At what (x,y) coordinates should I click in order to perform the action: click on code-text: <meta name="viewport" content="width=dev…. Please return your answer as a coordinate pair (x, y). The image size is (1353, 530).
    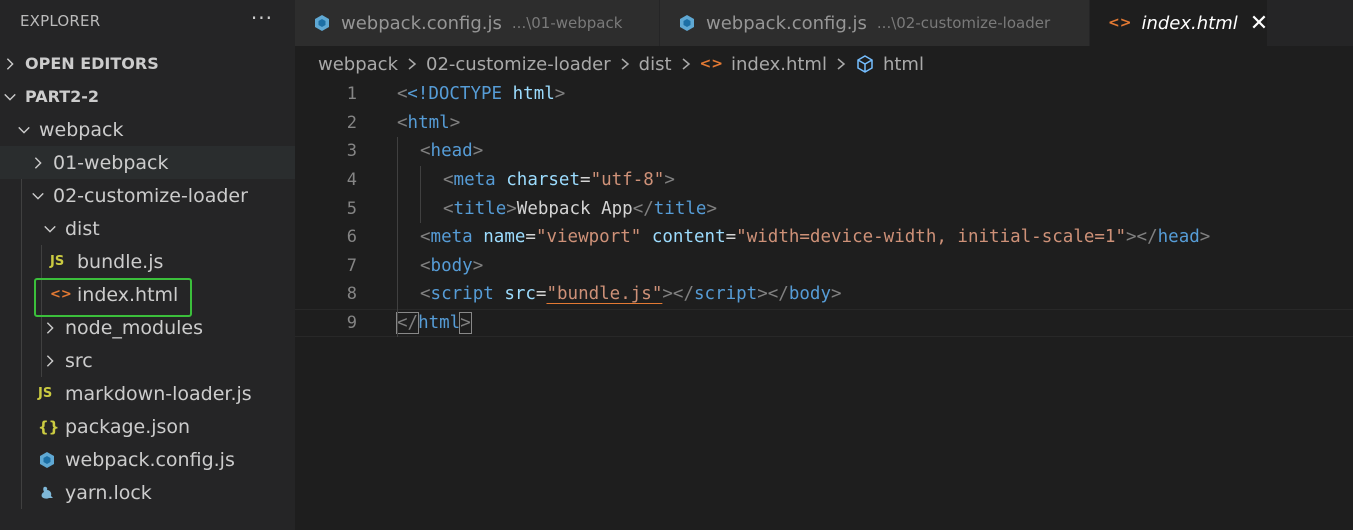
    Looking at the image, I should click on (815, 237).